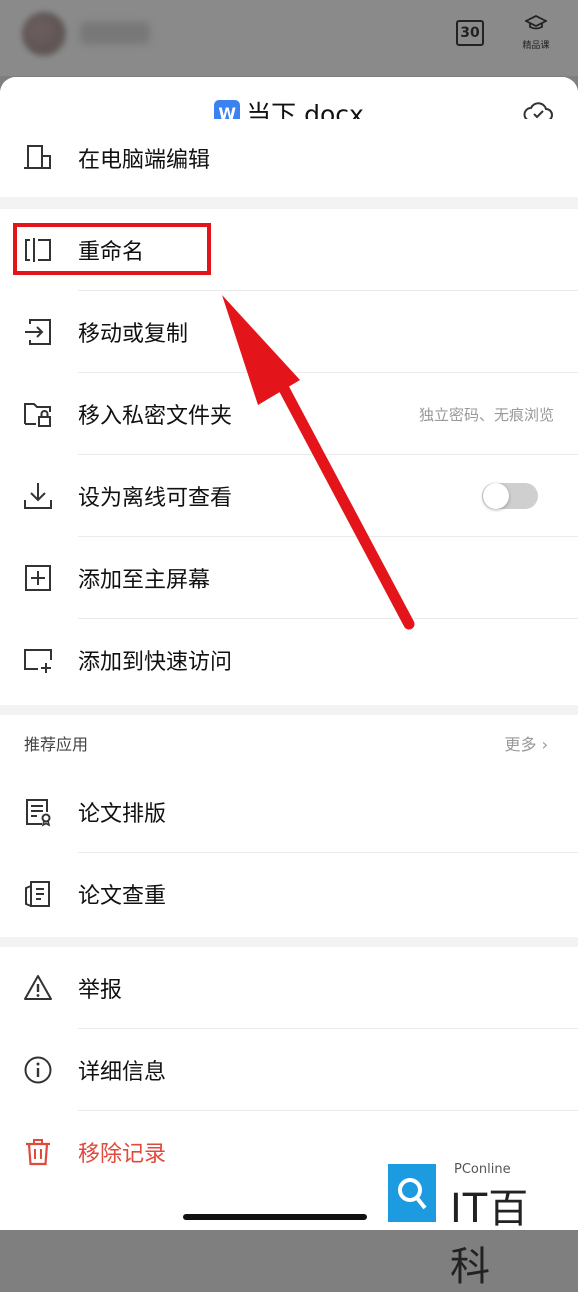  What do you see at coordinates (289, 414) in the screenshot?
I see `menu-item-private-folder: 移入私密文件夹 独立密码、无痕浏览` at bounding box center [289, 414].